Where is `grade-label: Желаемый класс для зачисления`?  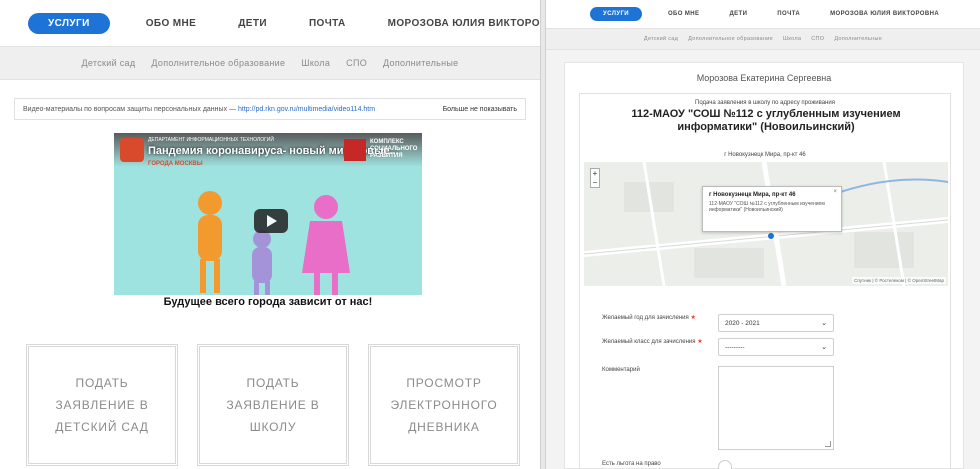
grade-label: Желаемый класс для зачисления is located at coordinates (649, 342).